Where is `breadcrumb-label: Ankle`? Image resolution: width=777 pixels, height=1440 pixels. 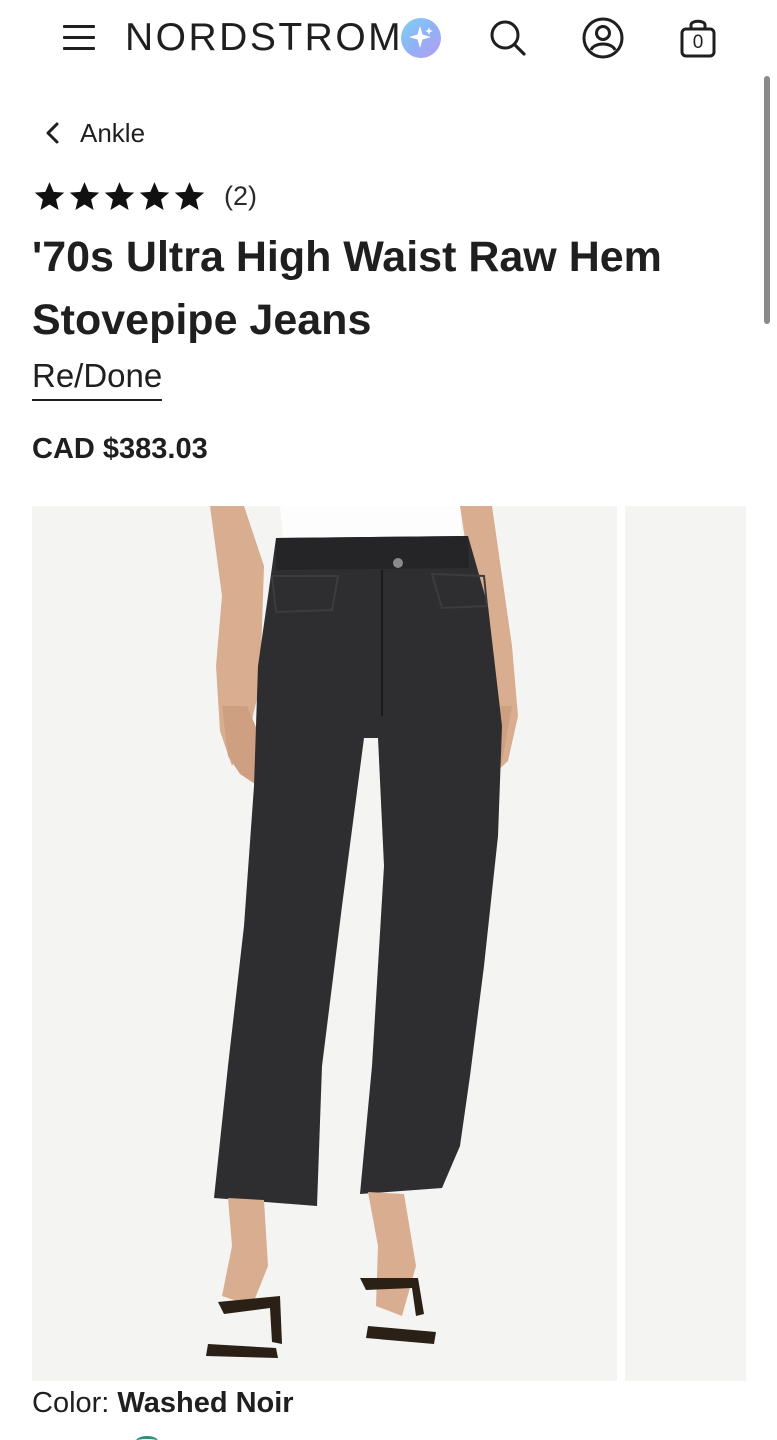
breadcrumb-label: Ankle is located at coordinates (113, 132).